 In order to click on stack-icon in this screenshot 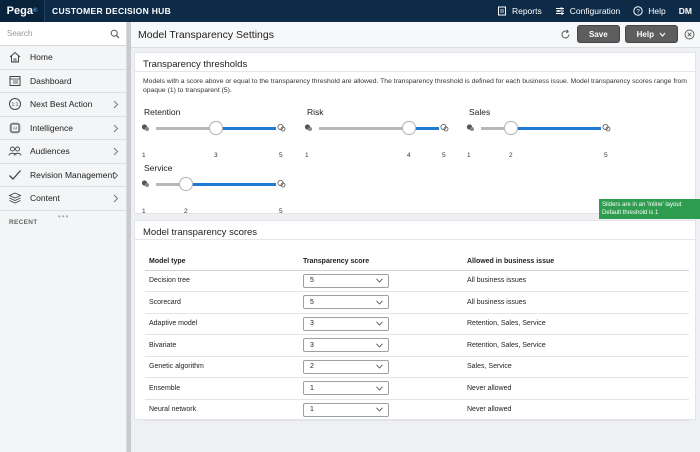, I will do `click(14, 198)`.